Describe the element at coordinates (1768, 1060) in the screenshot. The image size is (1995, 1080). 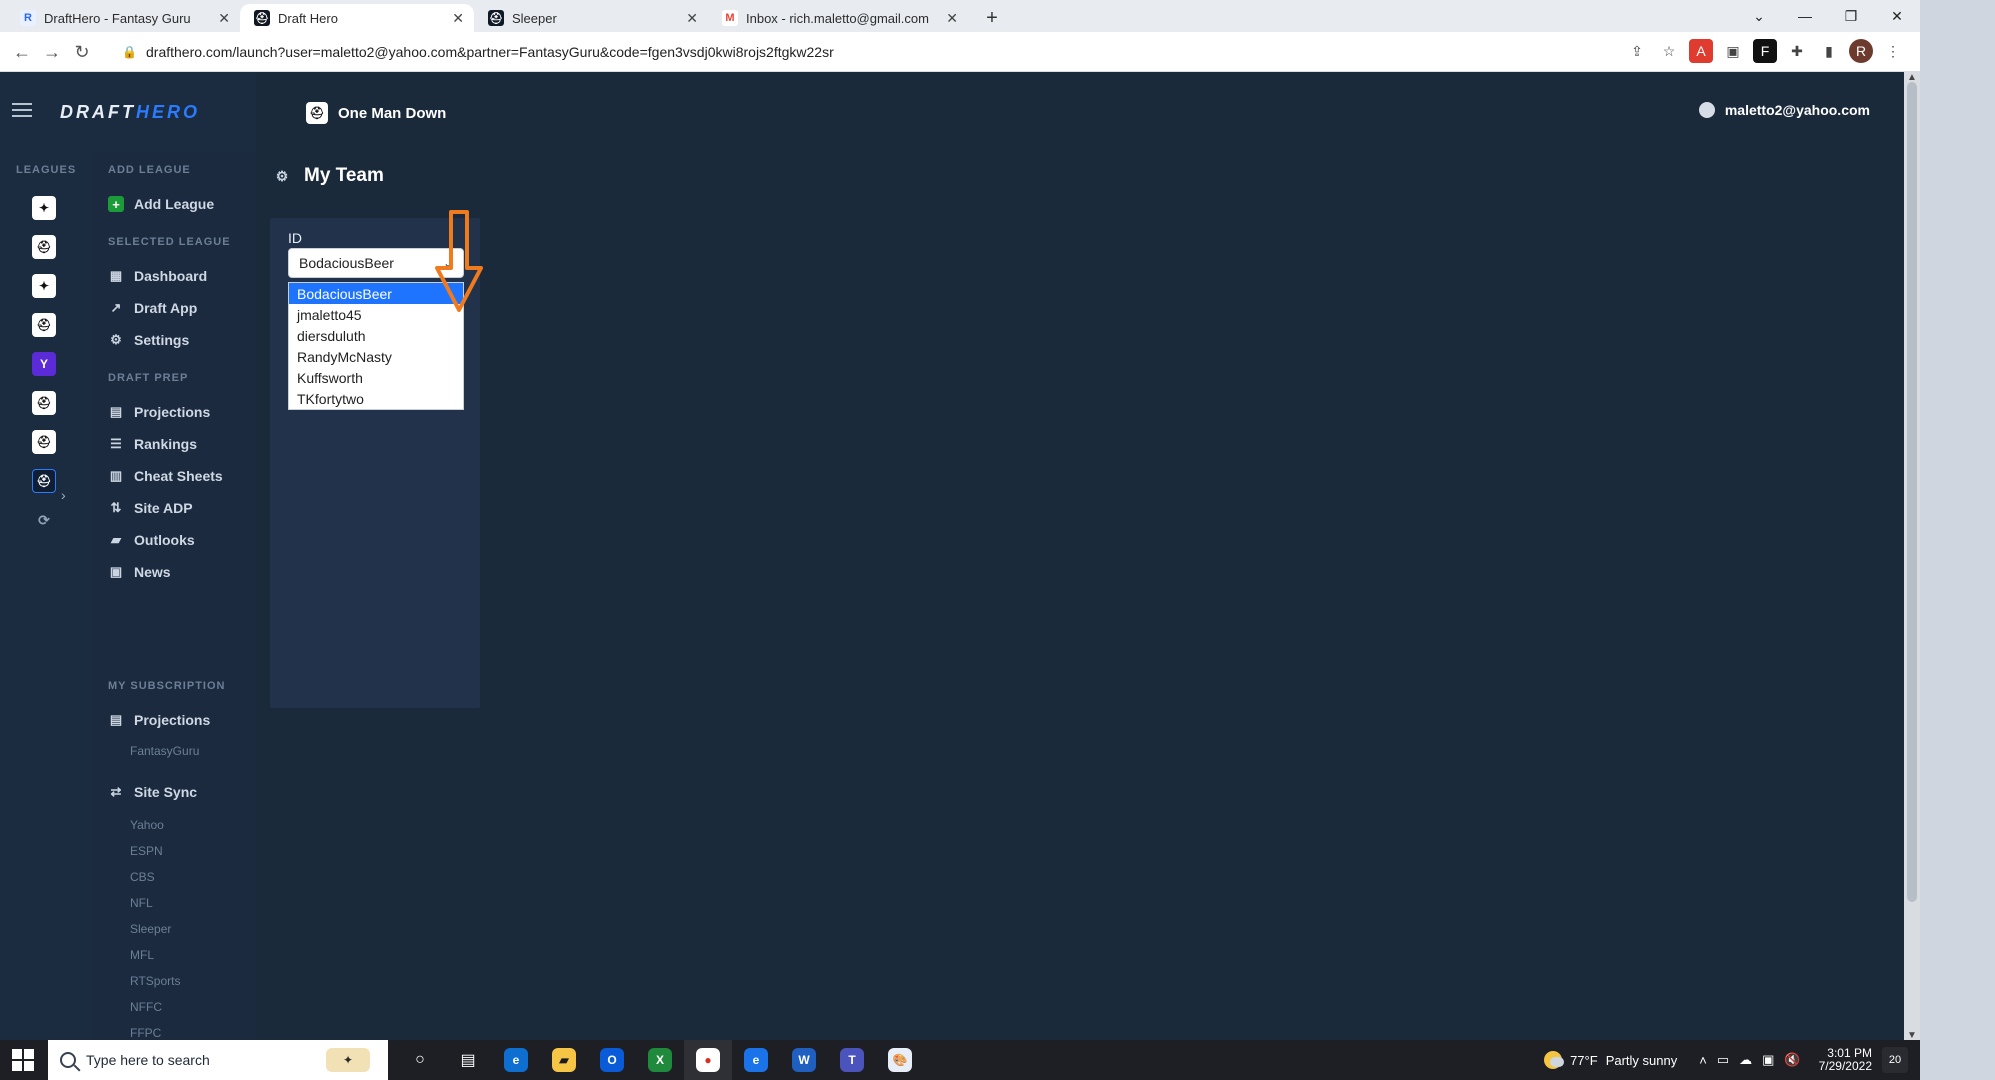
I see `meet-now-icon: ▣` at that location.